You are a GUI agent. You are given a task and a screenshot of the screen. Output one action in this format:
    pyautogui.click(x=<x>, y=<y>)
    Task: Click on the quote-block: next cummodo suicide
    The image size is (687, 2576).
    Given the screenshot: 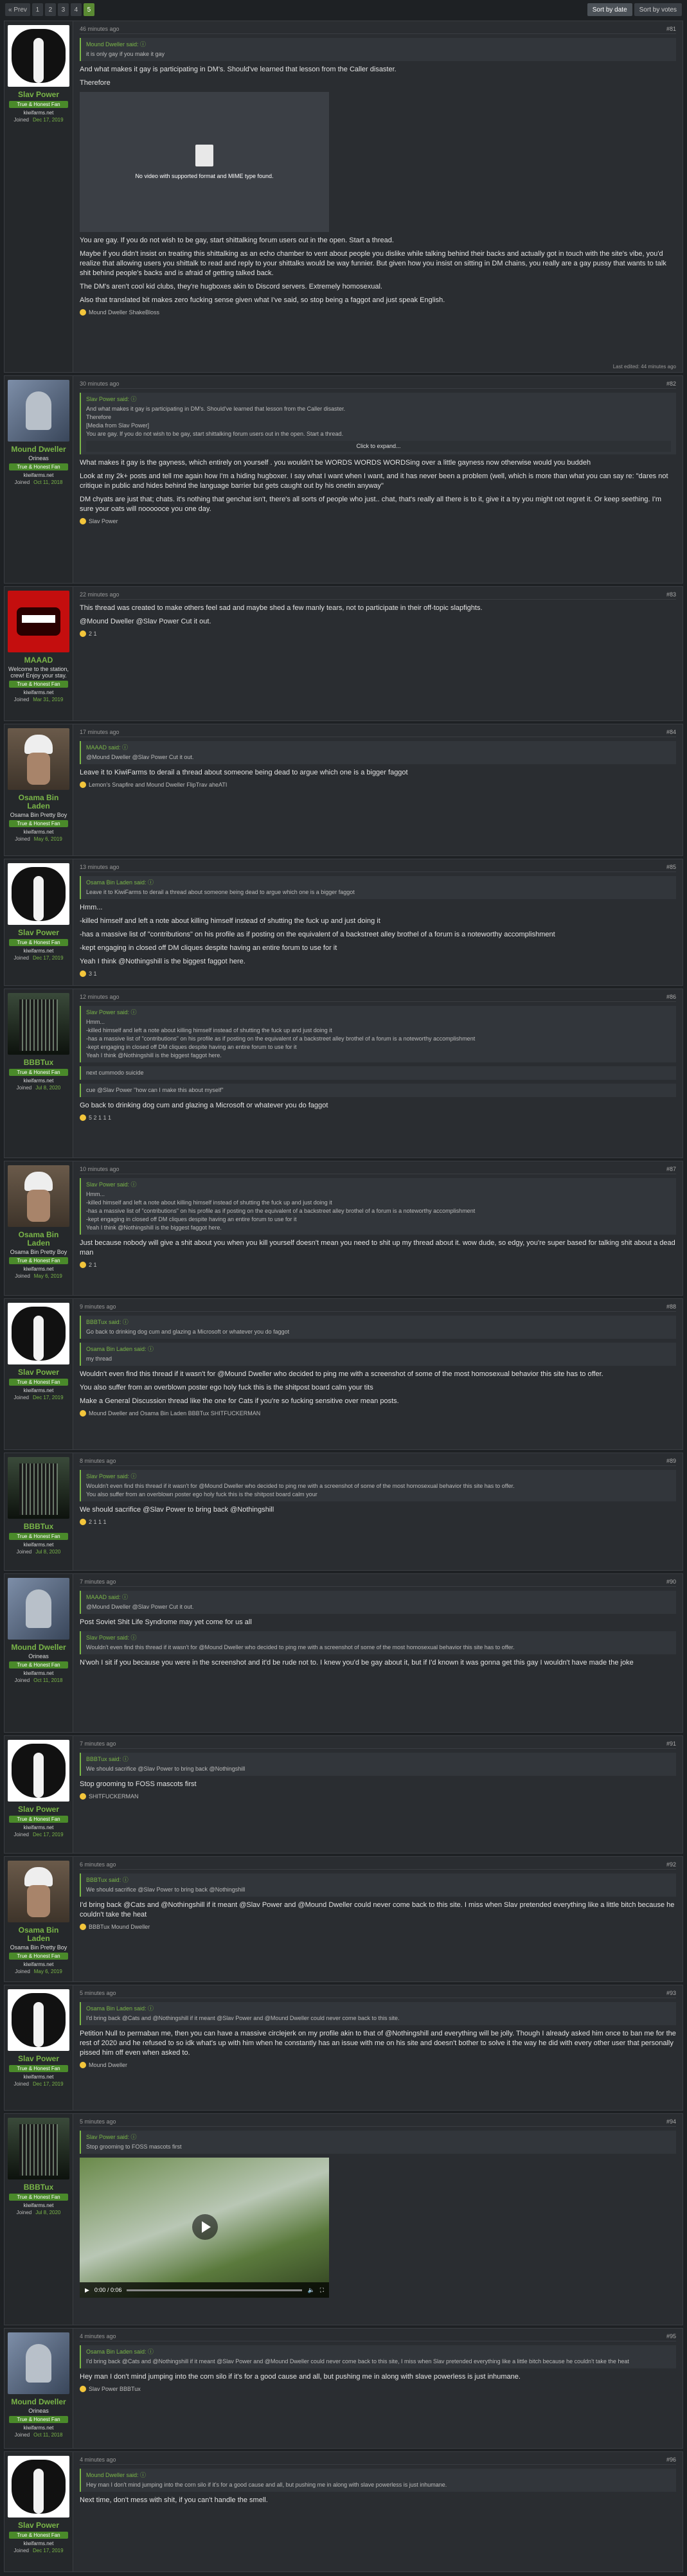 What is the action you would take?
    pyautogui.click(x=378, y=1073)
    